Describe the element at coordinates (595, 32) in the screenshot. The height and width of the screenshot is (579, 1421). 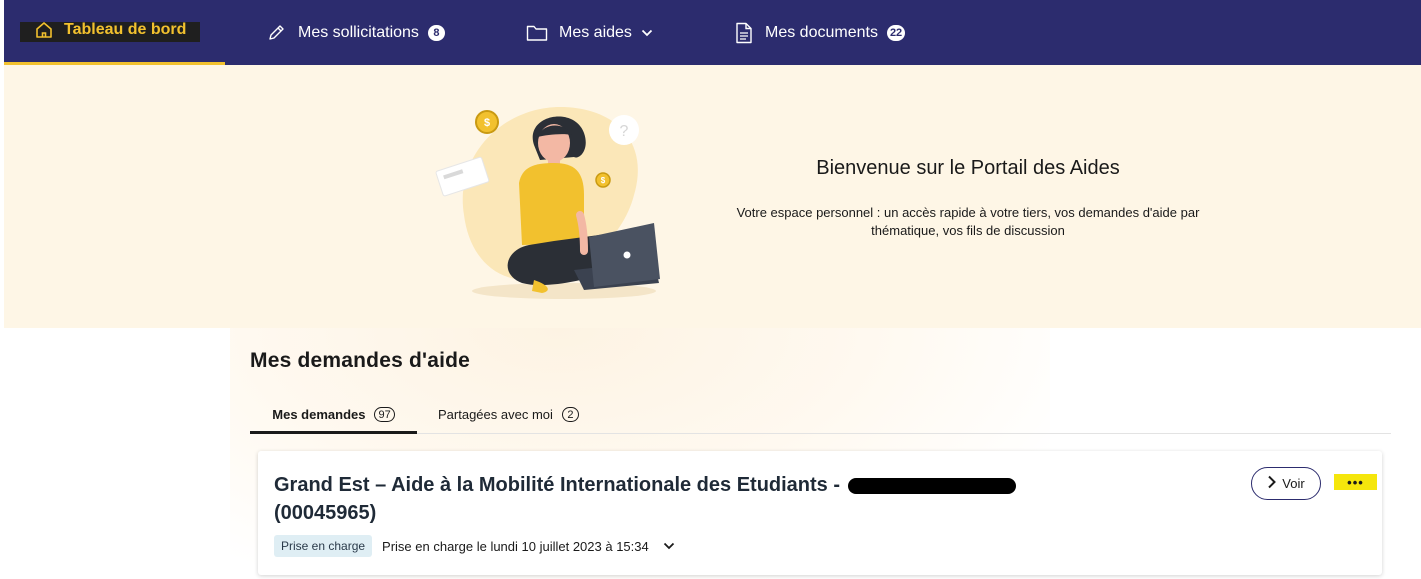
I see `nav-mes-aides-label: Mes aides` at that location.